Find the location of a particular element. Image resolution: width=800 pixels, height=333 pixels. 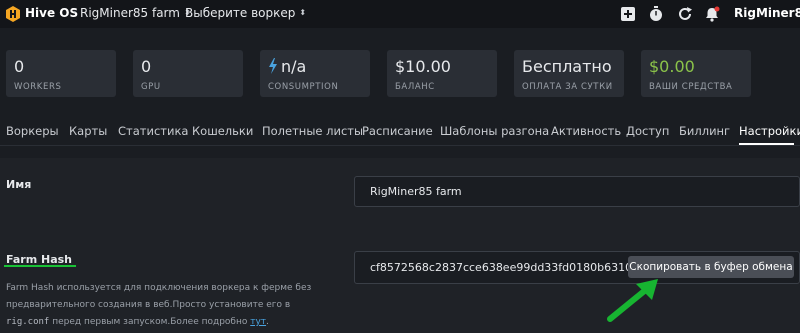

help-text-part2: перед первым запуском.Более подробно is located at coordinates (150, 322).